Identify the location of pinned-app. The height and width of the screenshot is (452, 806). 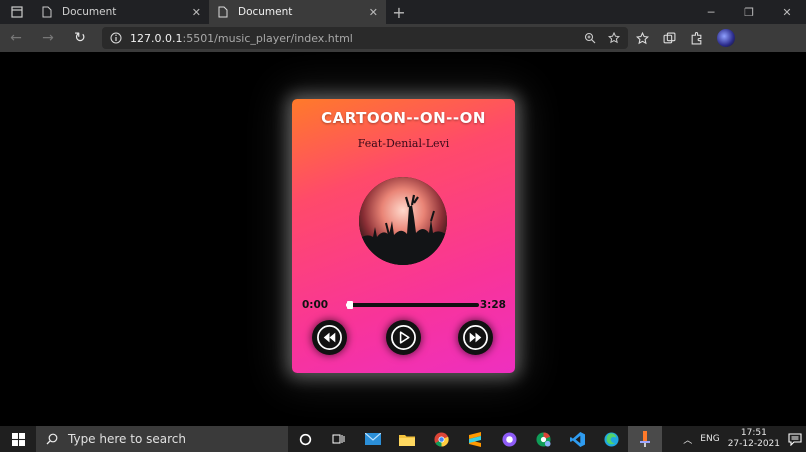
(645, 439).